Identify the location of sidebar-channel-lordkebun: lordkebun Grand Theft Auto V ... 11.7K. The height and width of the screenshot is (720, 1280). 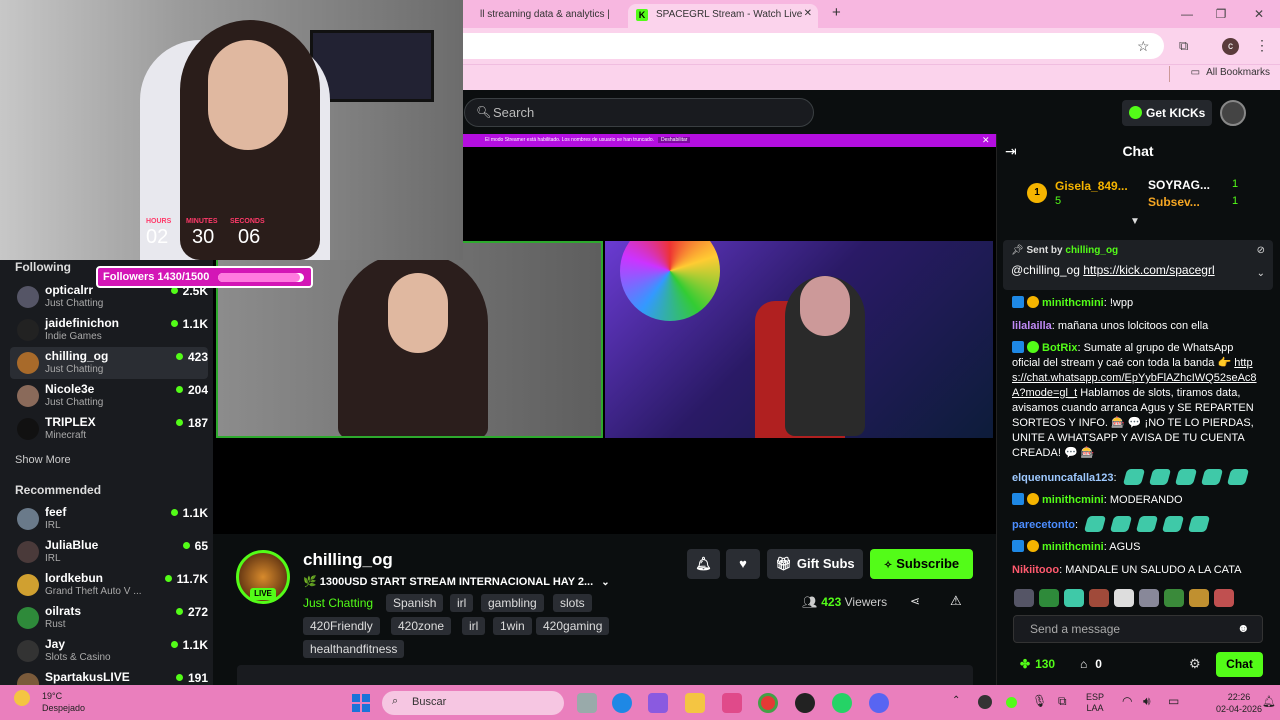
(109, 585).